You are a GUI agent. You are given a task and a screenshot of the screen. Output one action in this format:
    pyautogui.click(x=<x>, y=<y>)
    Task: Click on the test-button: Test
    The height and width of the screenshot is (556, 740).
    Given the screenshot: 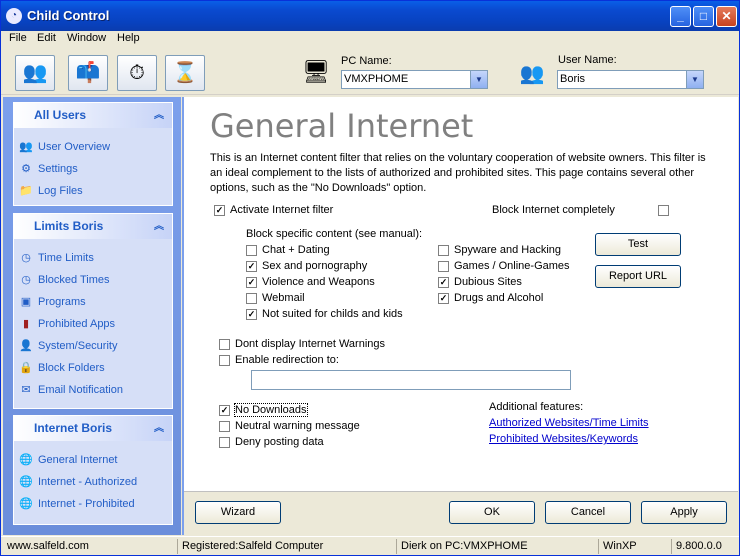 What is the action you would take?
    pyautogui.click(x=638, y=244)
    